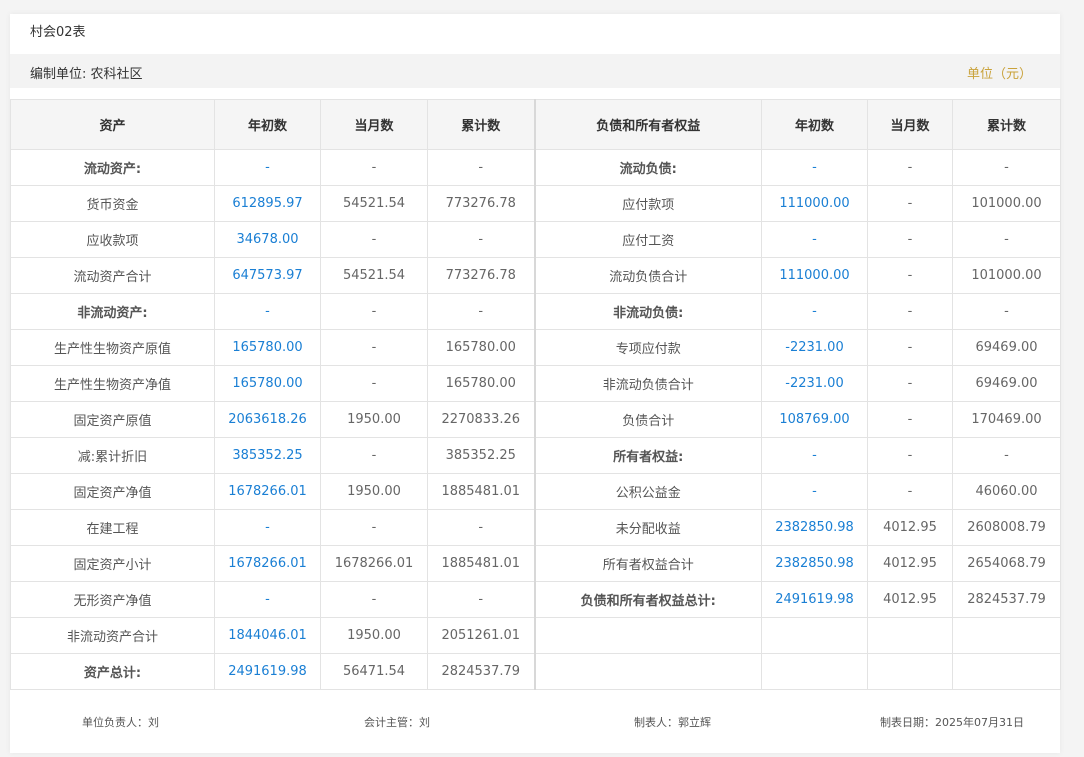 Image resolution: width=1084 pixels, height=757 pixels. I want to click on asset-item-cell: 资产总计:, so click(112, 671).